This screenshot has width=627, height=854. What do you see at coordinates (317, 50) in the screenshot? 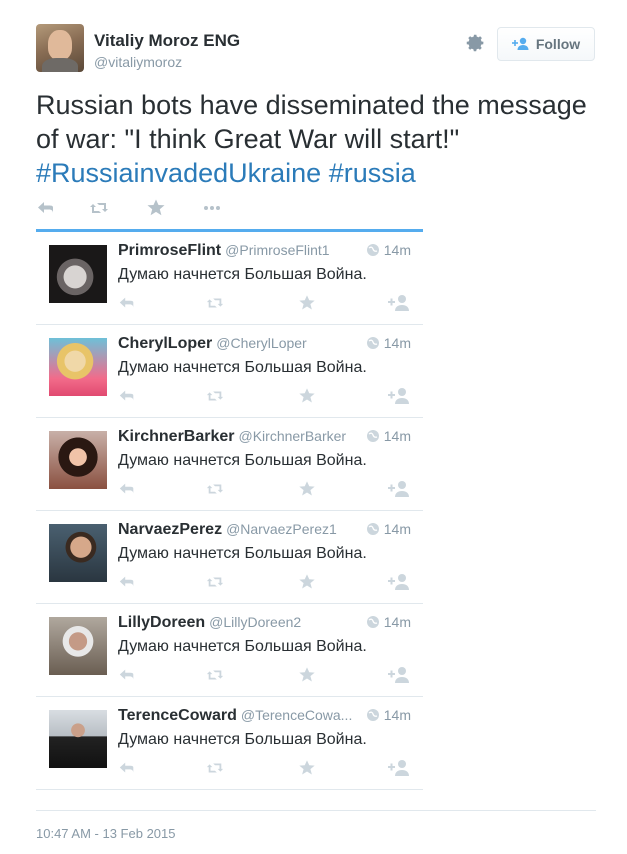
I see `tweet-header: Vitaliy Moroz ENG @vitaliymoroz Follow` at bounding box center [317, 50].